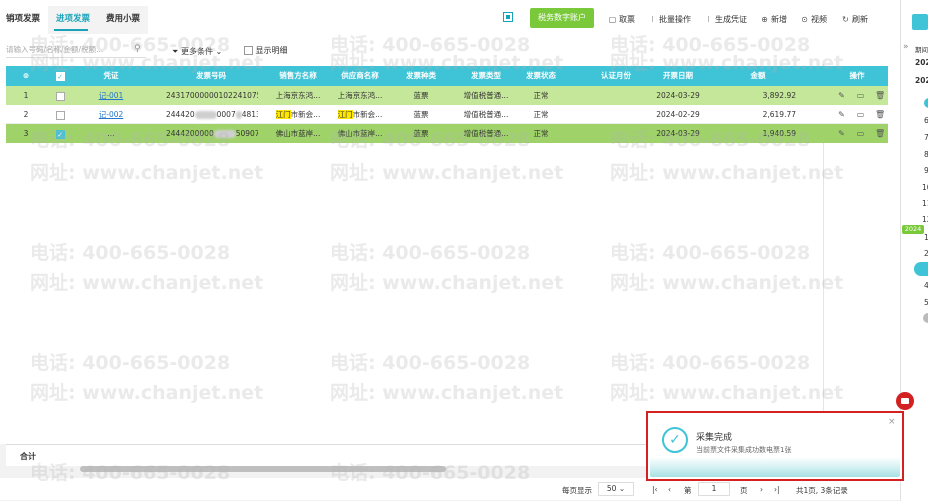 The image size is (928, 501). What do you see at coordinates (926, 120) in the screenshot?
I see `period-month: 6` at bounding box center [926, 120].